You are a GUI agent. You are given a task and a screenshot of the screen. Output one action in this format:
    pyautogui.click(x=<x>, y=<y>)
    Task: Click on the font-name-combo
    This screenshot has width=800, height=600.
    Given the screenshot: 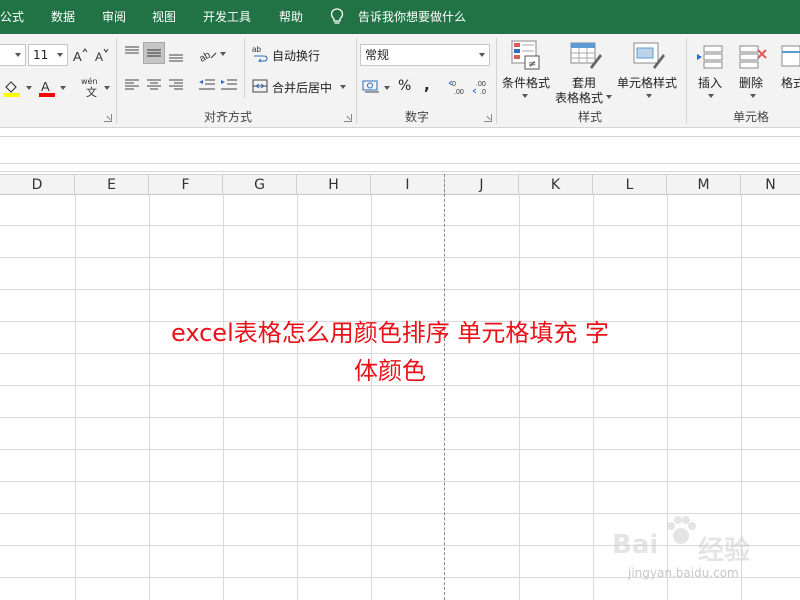 What is the action you would take?
    pyautogui.click(x=13, y=55)
    